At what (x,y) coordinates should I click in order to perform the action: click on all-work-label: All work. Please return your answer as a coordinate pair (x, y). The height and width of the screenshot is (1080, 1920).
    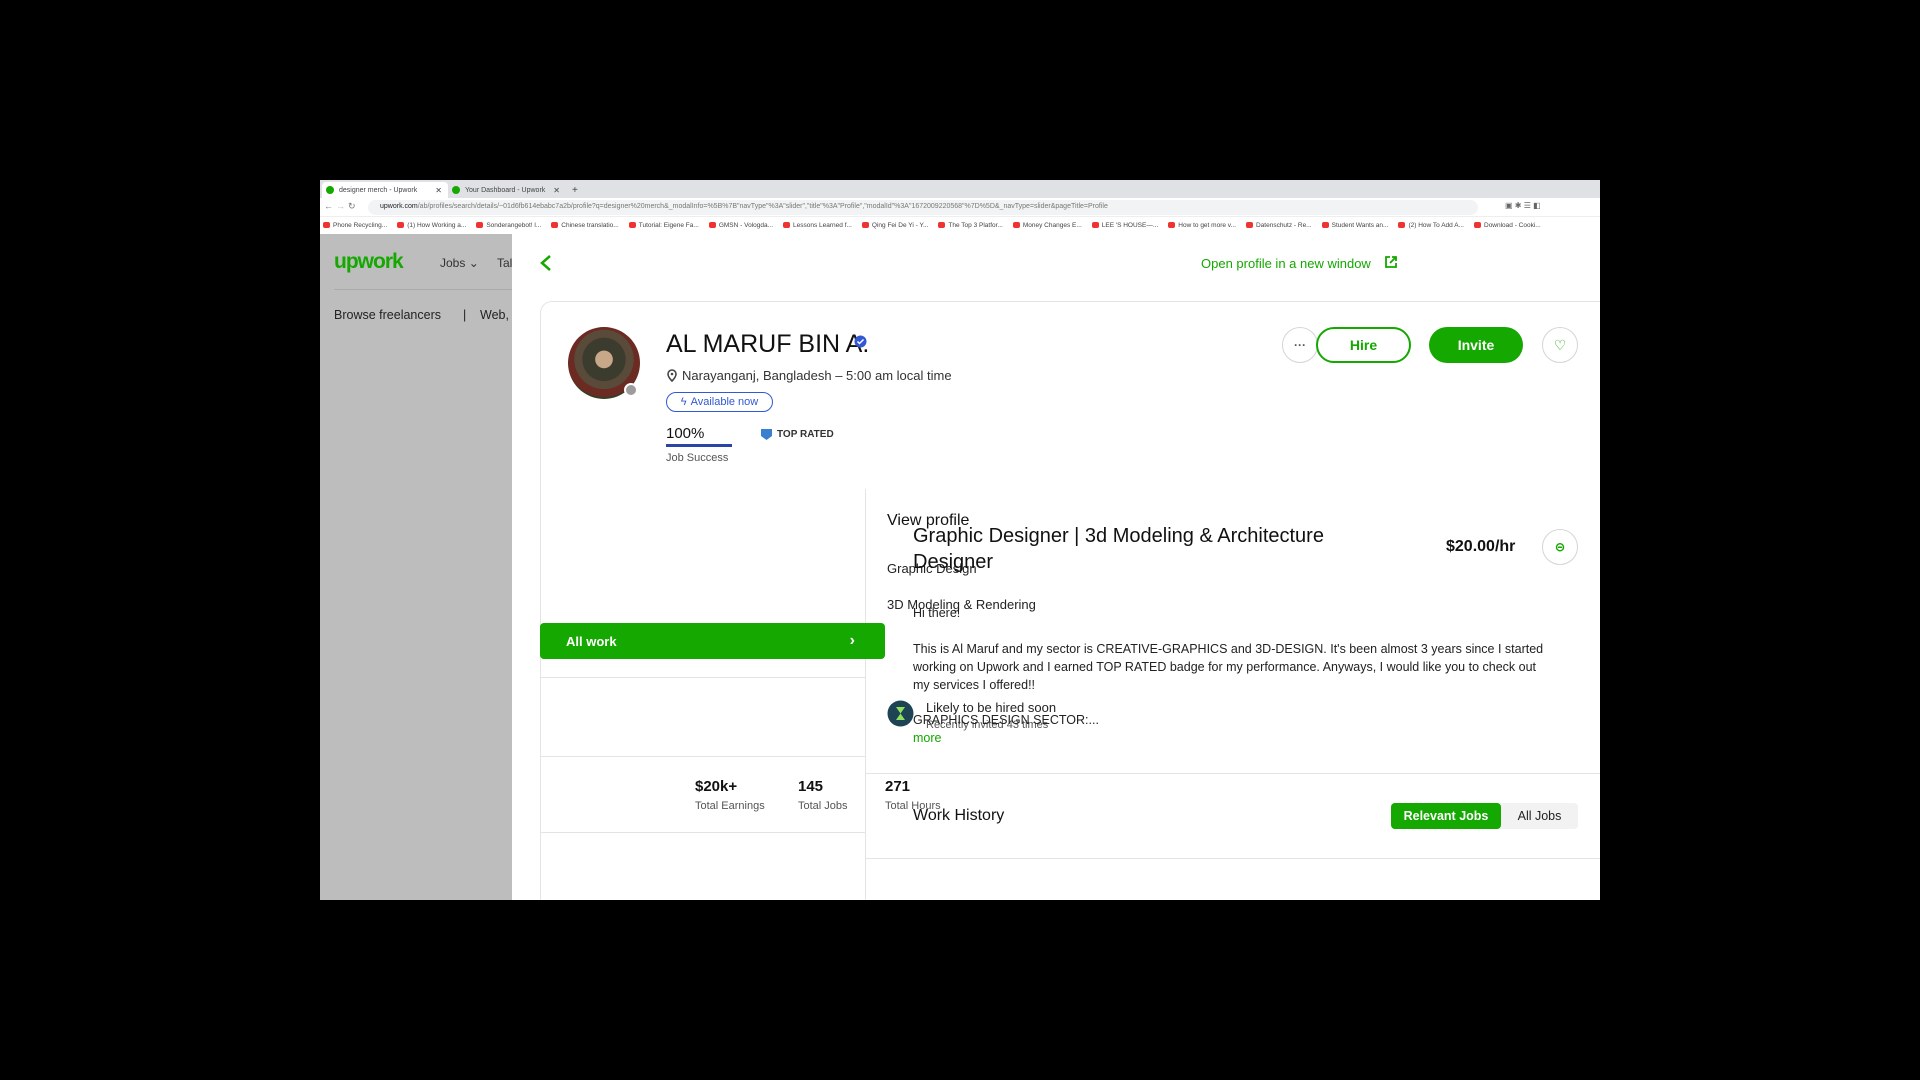
    Looking at the image, I should click on (591, 641).